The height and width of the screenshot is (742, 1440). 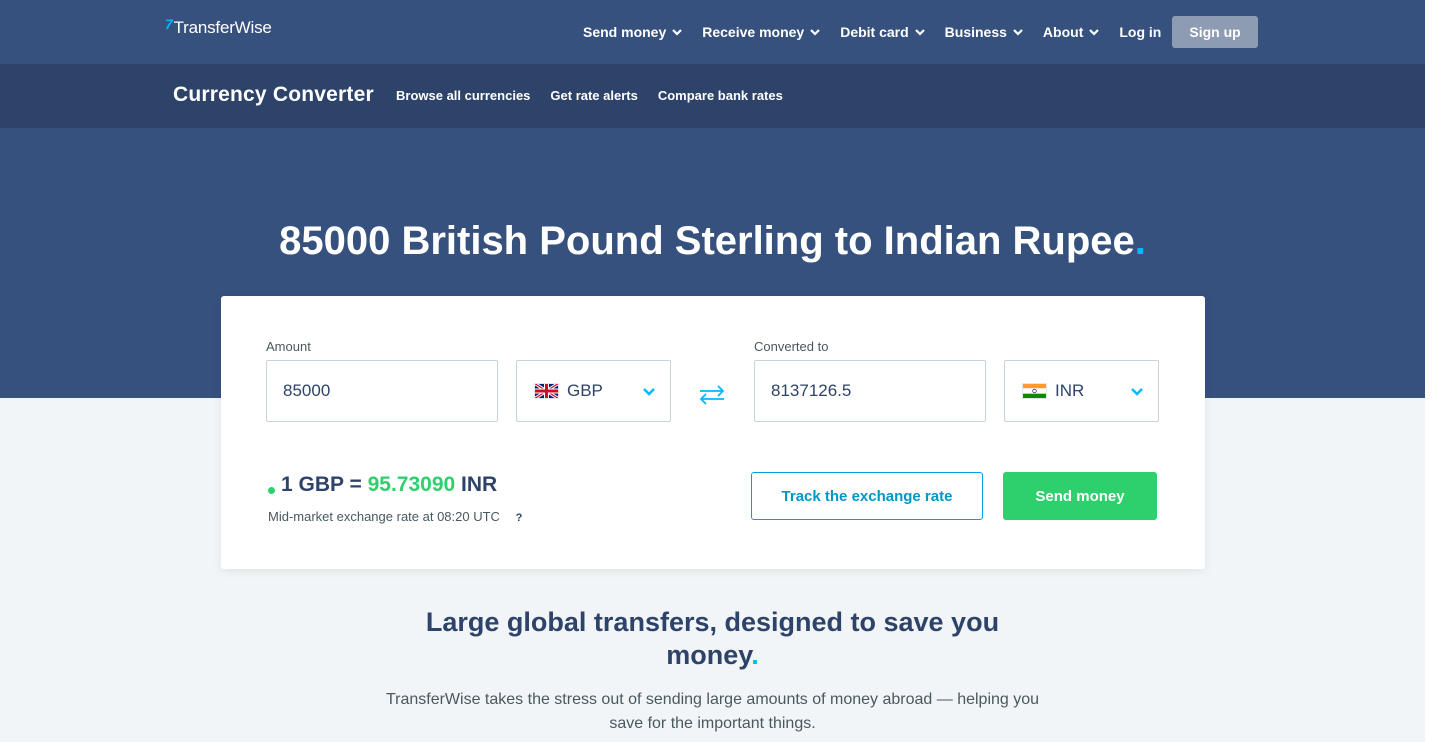 What do you see at coordinates (321, 484) in the screenshot?
I see `rate-prefix: 1 GBP =` at bounding box center [321, 484].